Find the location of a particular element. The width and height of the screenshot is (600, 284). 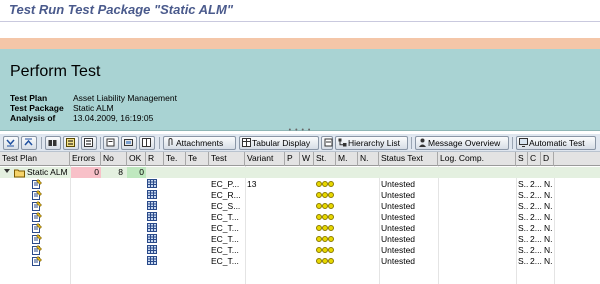

root-ok: 0 is located at coordinates (141, 172).